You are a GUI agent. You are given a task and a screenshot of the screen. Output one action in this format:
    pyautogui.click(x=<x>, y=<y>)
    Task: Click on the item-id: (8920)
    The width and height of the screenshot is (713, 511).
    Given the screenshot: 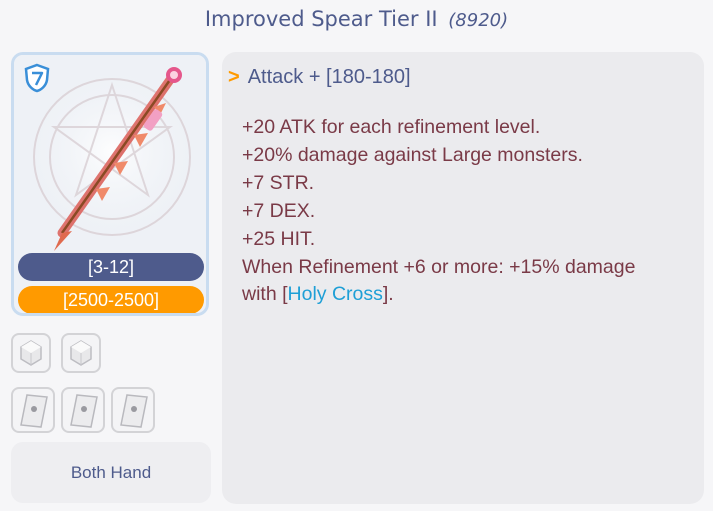 What is the action you would take?
    pyautogui.click(x=478, y=20)
    